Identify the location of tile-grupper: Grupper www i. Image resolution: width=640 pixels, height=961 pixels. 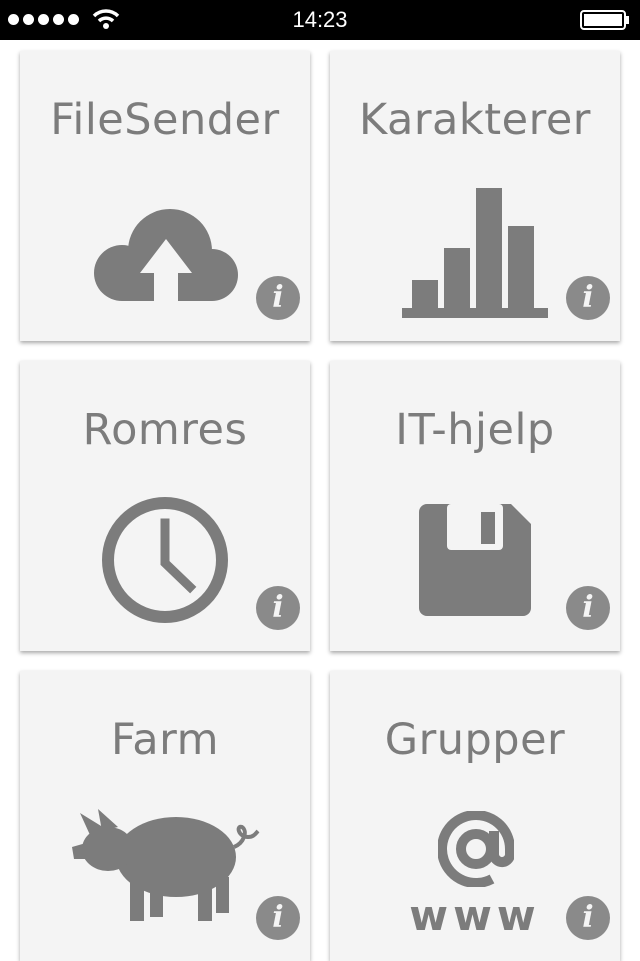
(475, 816).